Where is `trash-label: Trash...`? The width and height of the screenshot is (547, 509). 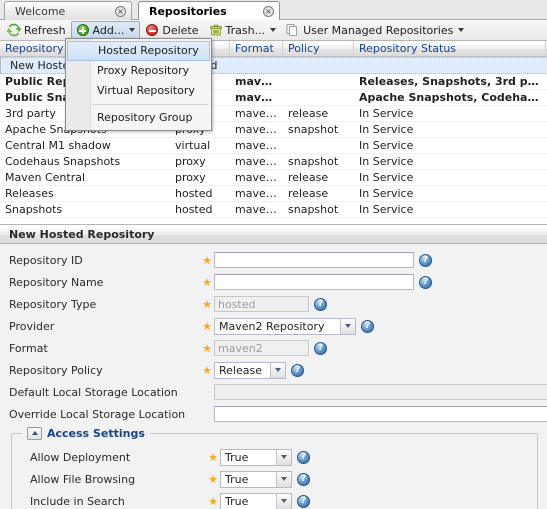
trash-label: Trash... is located at coordinates (245, 30).